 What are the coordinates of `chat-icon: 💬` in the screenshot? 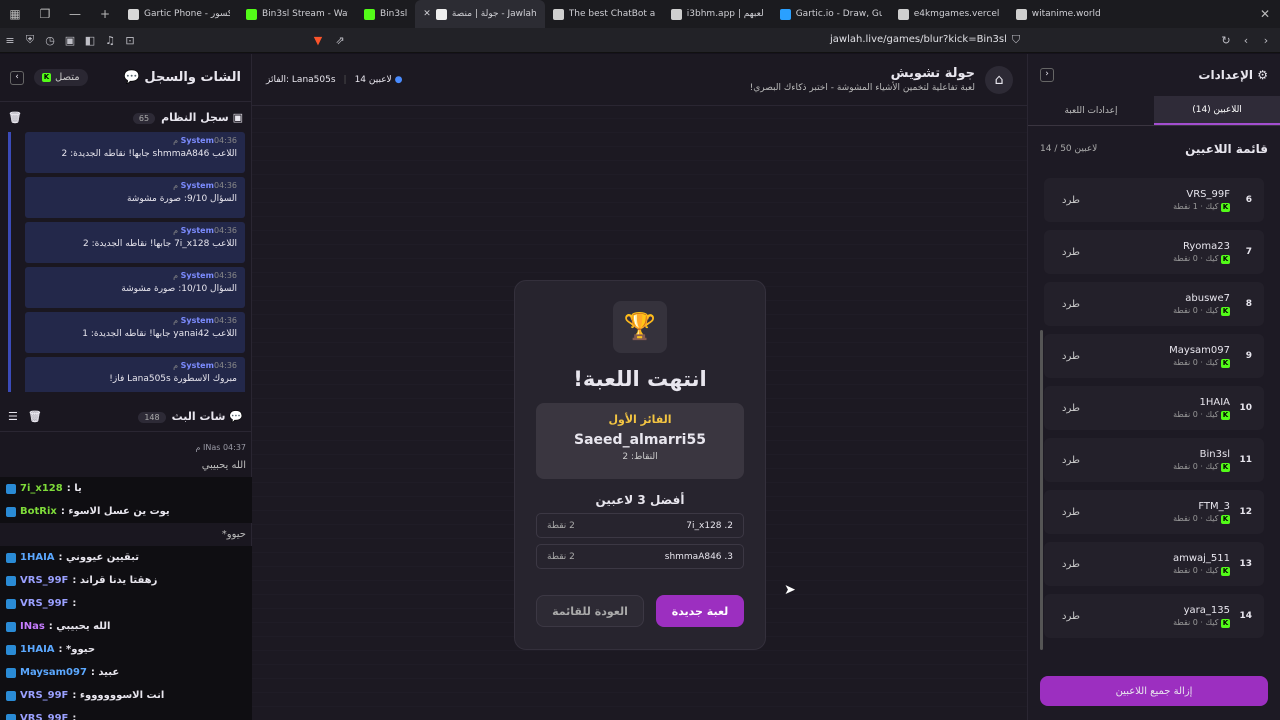 It's located at (131, 77).